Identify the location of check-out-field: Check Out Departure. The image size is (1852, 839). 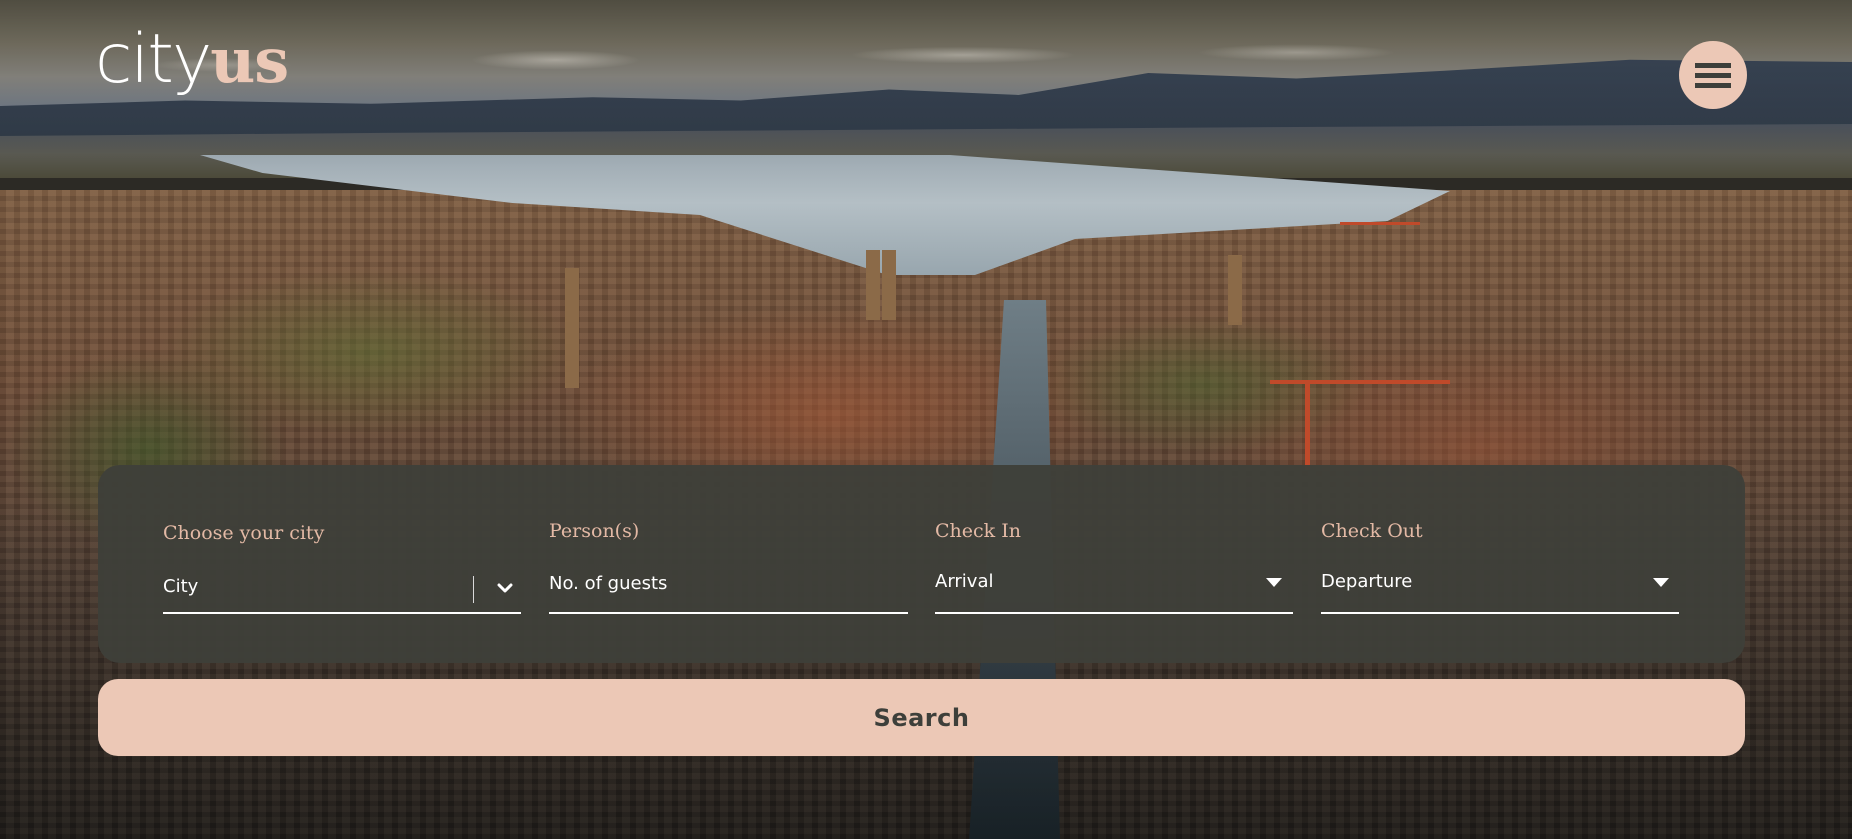
(1500, 564).